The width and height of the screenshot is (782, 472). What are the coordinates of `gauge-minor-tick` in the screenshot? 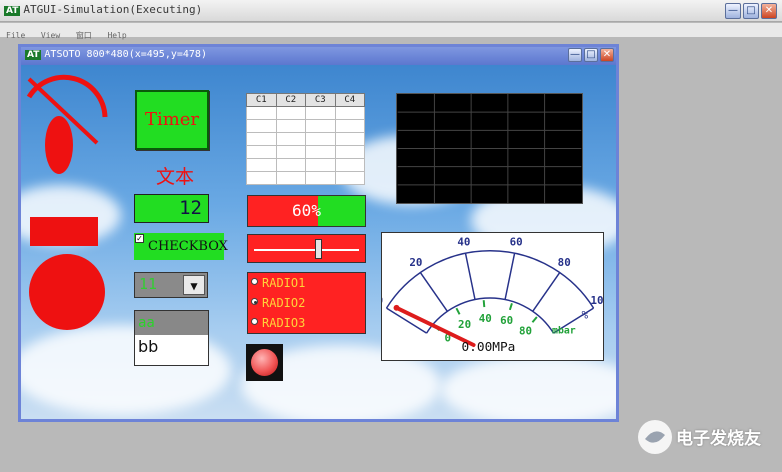 It's located at (484, 304).